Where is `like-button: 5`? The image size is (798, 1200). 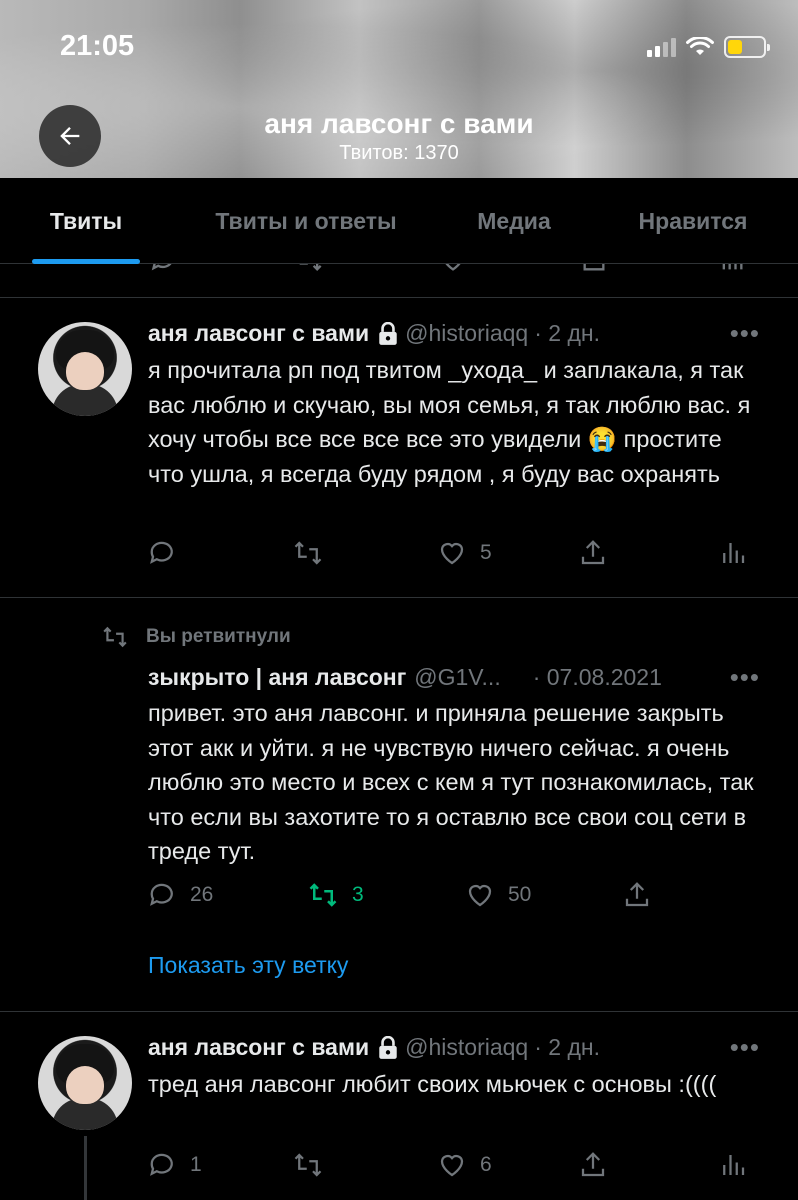
like-button: 5 is located at coordinates (464, 553).